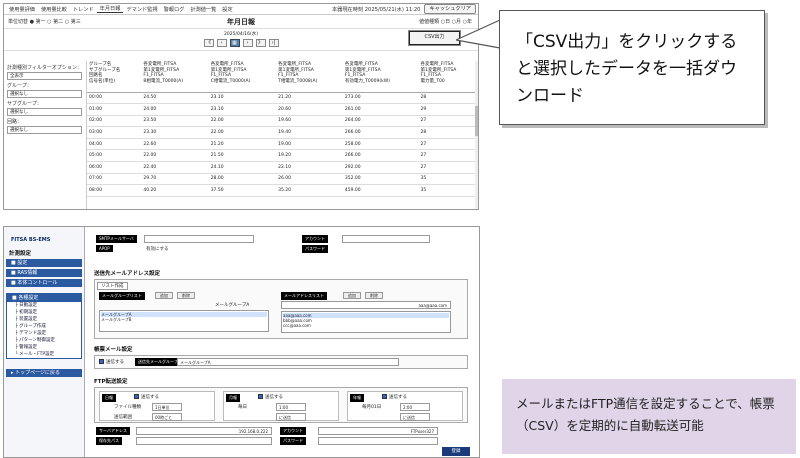 This screenshot has width=800, height=458. Describe the element at coordinates (380, 98) in the screenshot. I see `value-cell: 273.00` at that location.